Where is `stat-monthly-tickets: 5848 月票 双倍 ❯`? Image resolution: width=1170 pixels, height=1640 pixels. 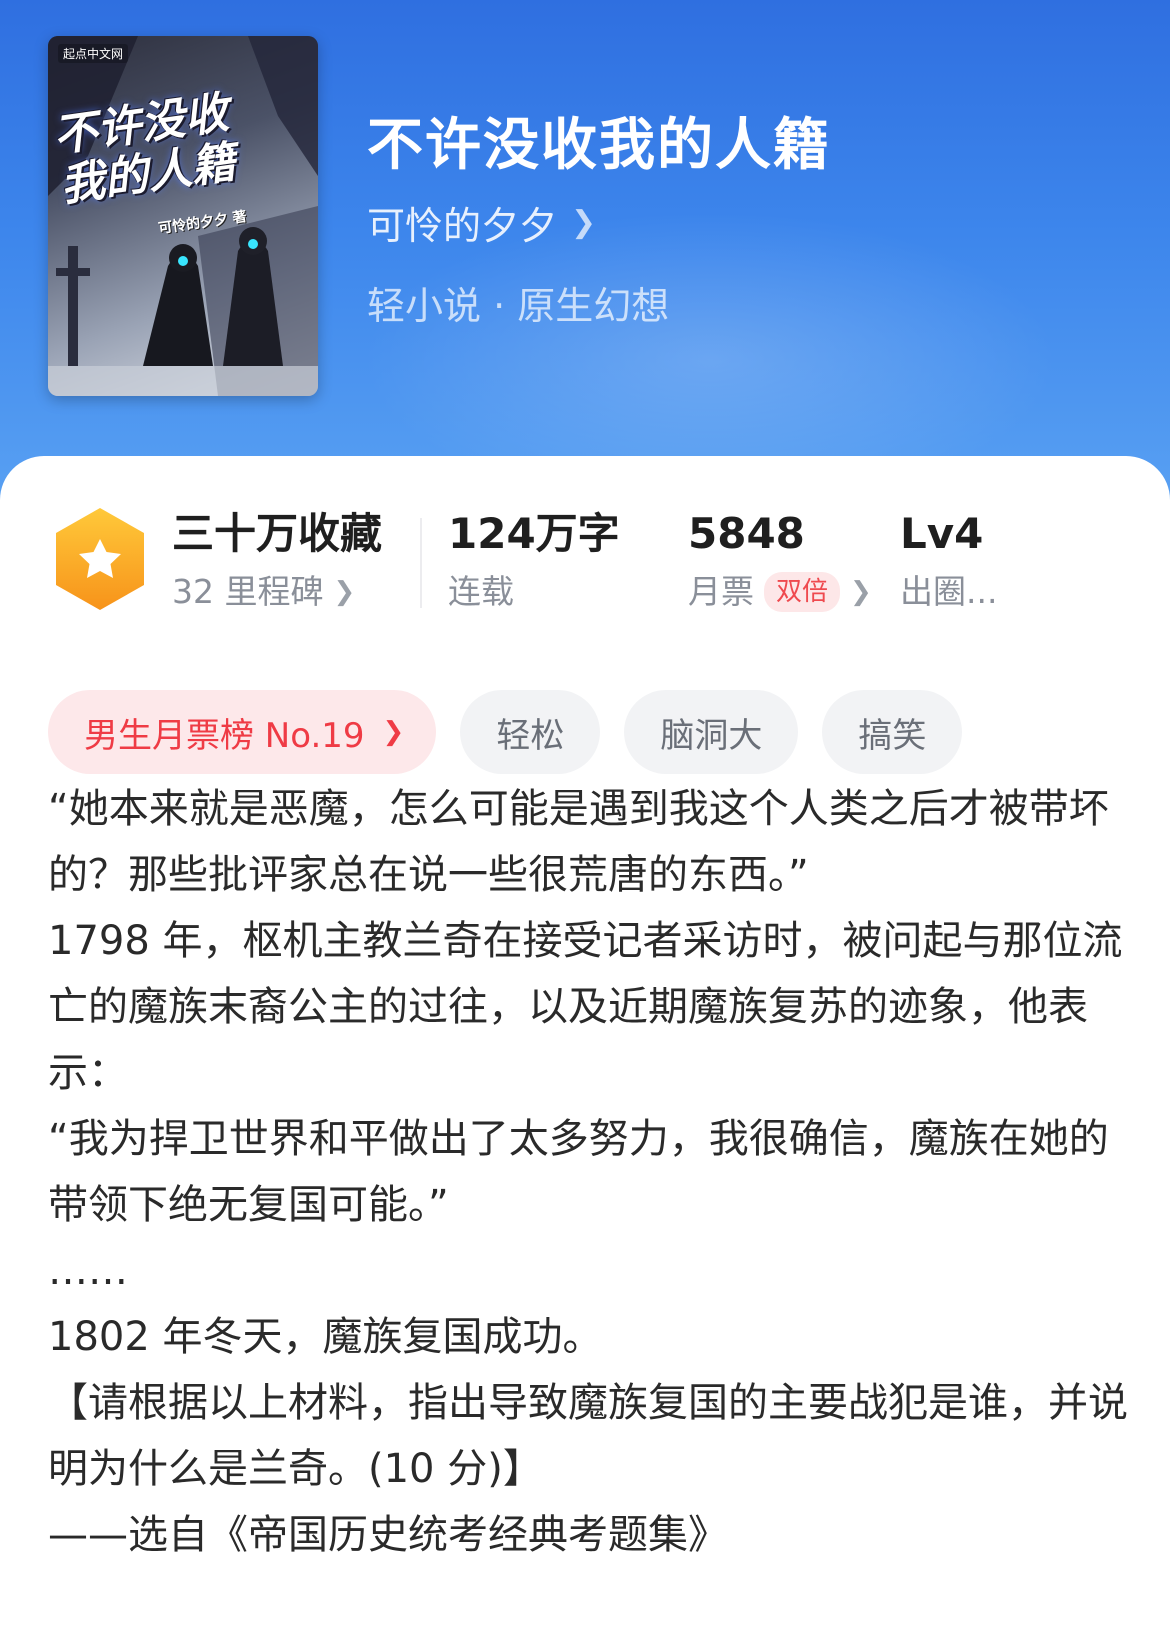
stat-monthly-tickets: 5848 月票 双倍 ❯ is located at coordinates (780, 564).